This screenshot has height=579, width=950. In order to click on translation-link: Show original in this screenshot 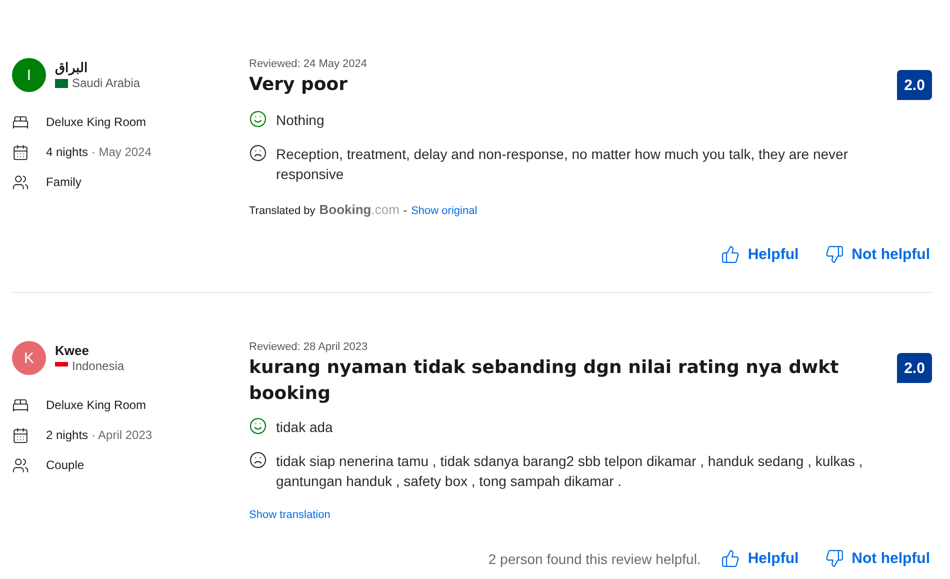, I will do `click(444, 211)`.